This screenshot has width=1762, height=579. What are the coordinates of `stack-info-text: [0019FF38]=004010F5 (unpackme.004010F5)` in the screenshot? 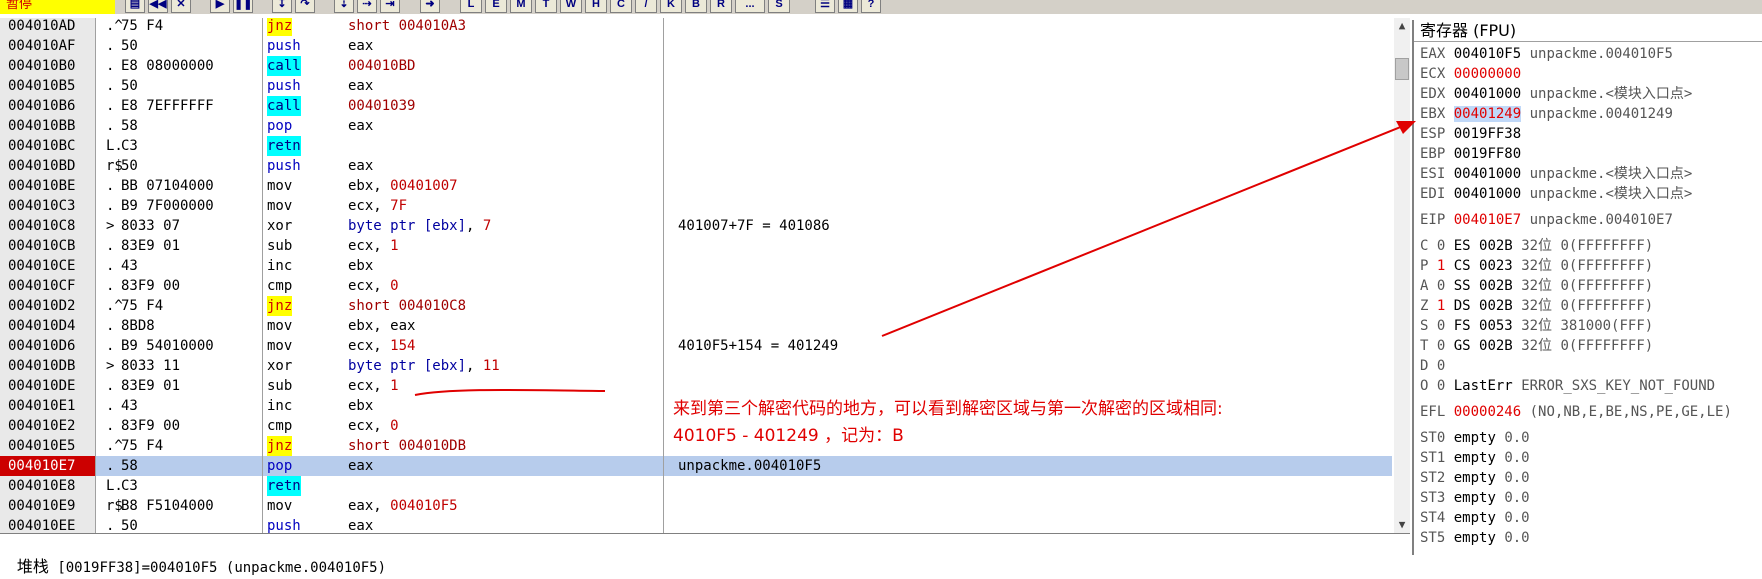 It's located at (222, 568).